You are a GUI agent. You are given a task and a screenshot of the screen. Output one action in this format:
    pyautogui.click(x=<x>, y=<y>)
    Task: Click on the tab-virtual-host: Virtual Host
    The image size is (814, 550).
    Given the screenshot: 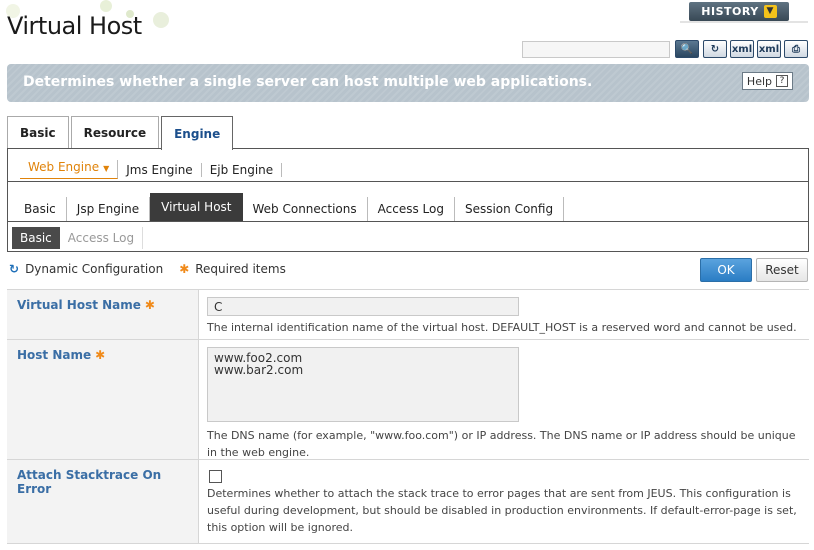 What is the action you would take?
    pyautogui.click(x=196, y=207)
    